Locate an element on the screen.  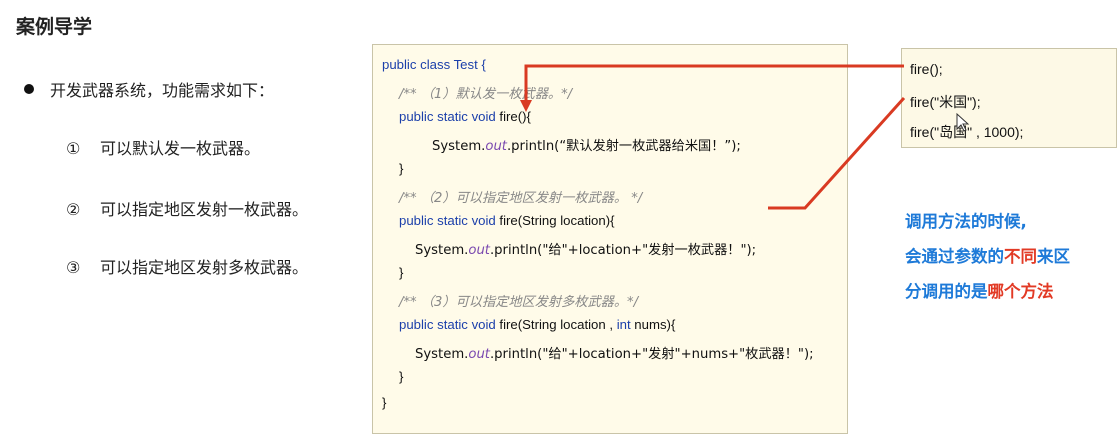
note-text: 来区 is located at coordinates (1053, 256).